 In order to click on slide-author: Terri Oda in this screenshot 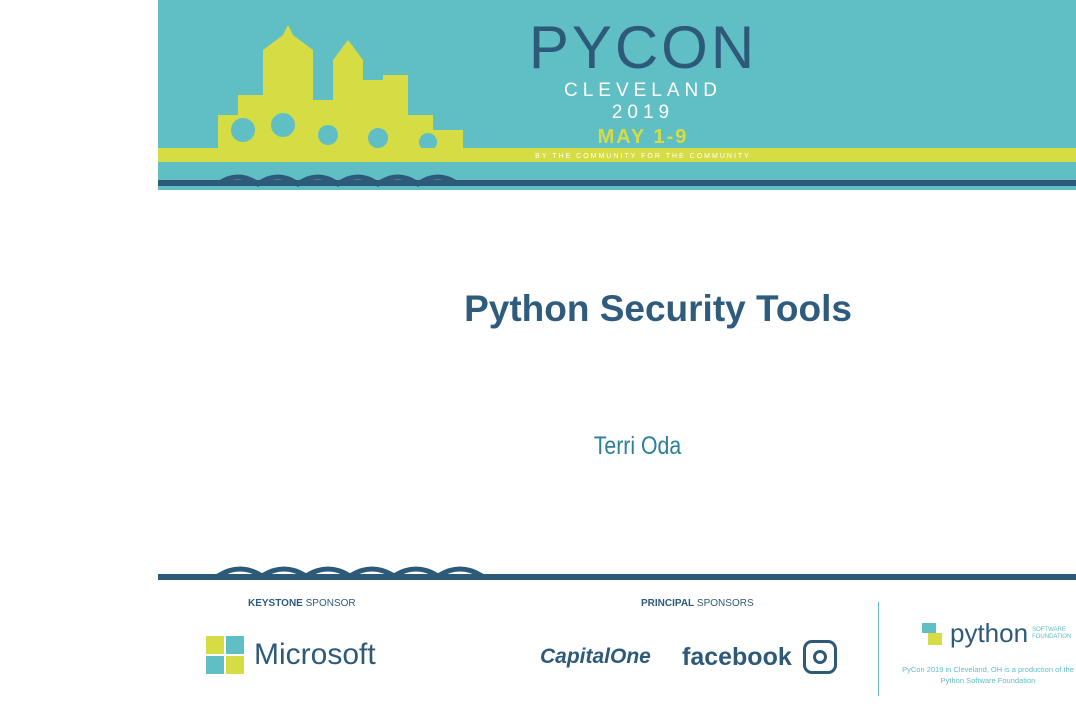, I will do `click(637, 446)`.